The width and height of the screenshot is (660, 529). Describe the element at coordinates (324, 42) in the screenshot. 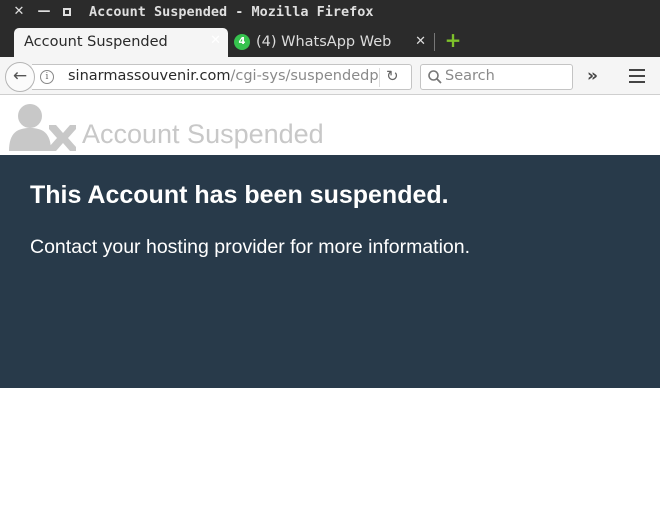

I see `tab-label: (4) WhatsApp Web` at that location.